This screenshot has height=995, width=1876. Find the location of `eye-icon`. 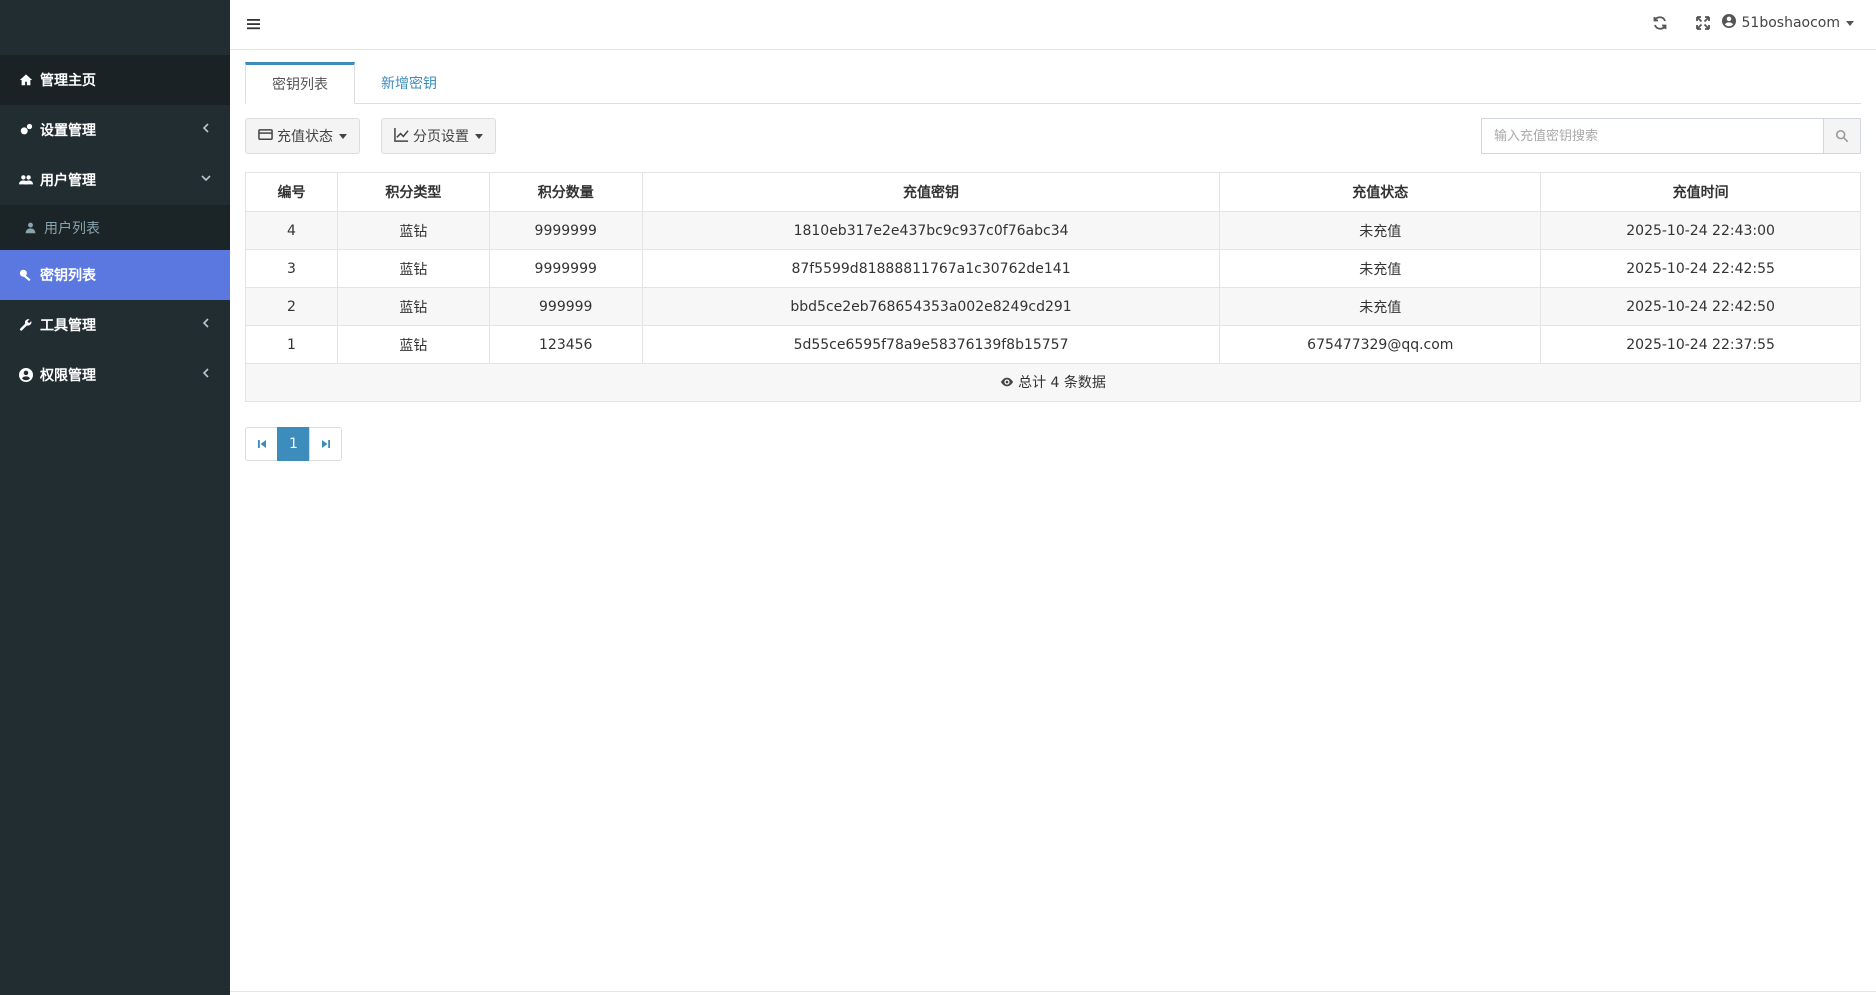

eye-icon is located at coordinates (1007, 382).